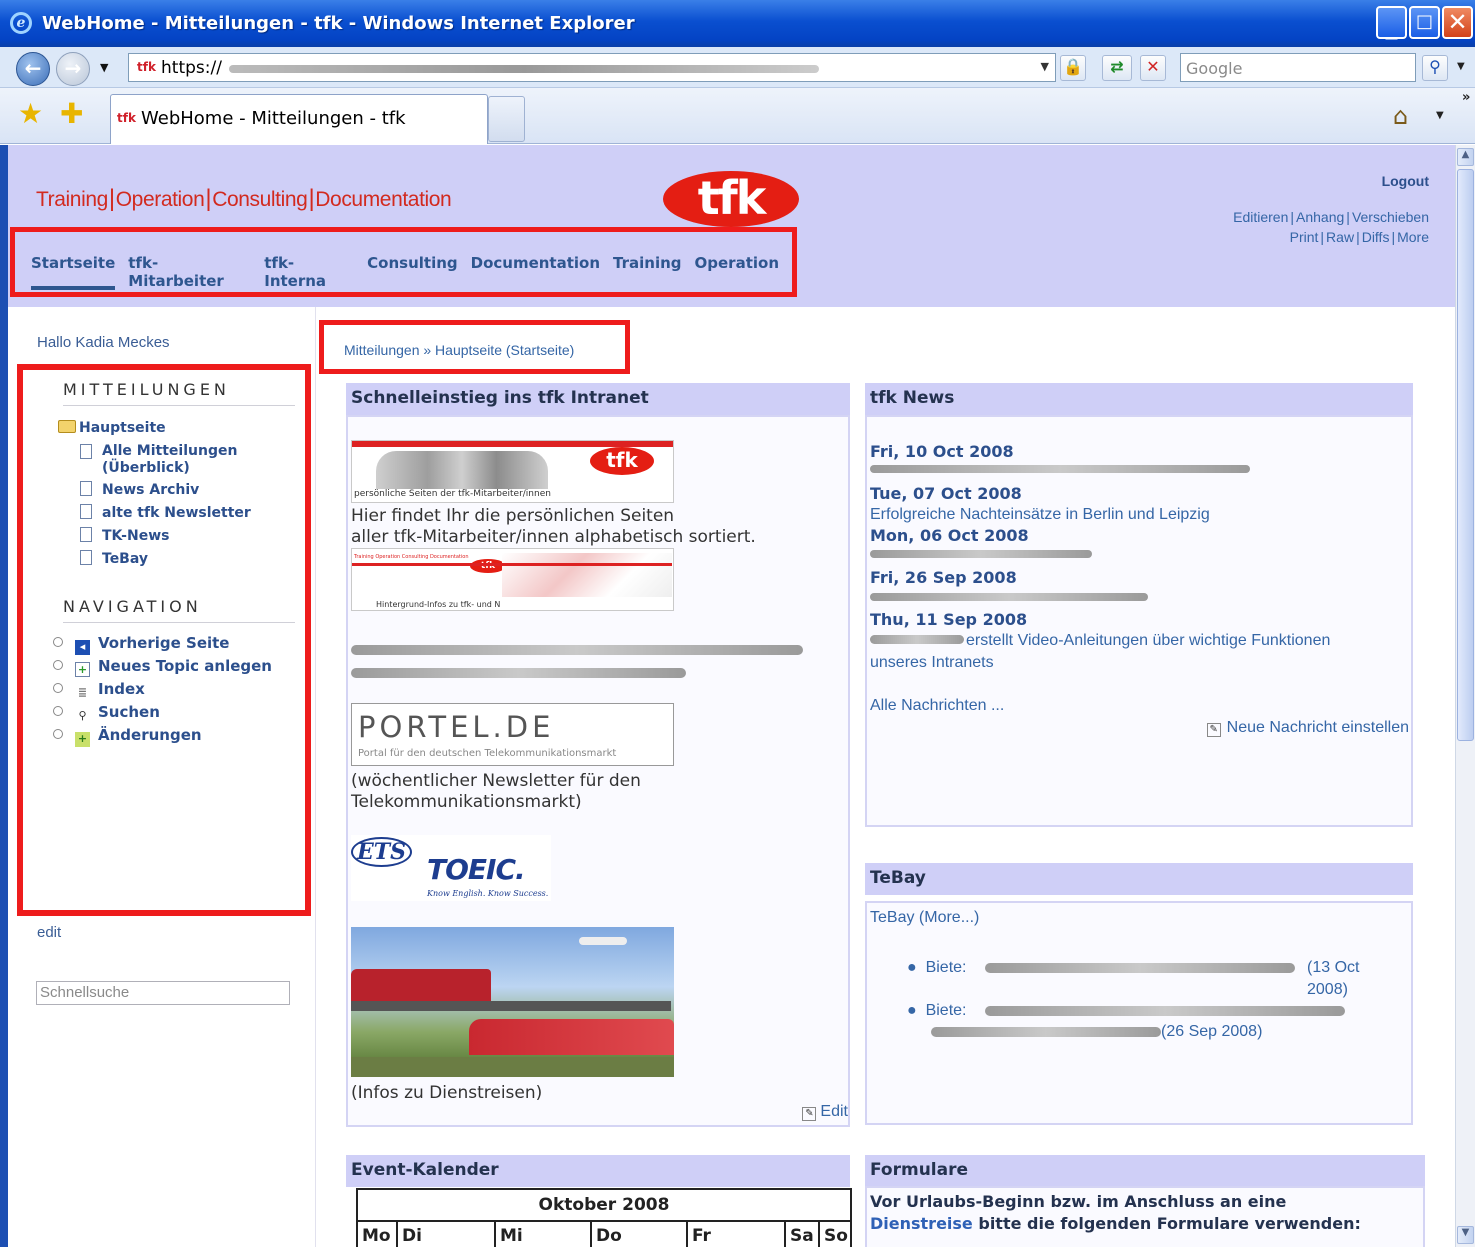 Image resolution: width=1475 pixels, height=1247 pixels. What do you see at coordinates (946, 493) in the screenshot?
I see `news-date: Tue, 07 Oct 2008` at bounding box center [946, 493].